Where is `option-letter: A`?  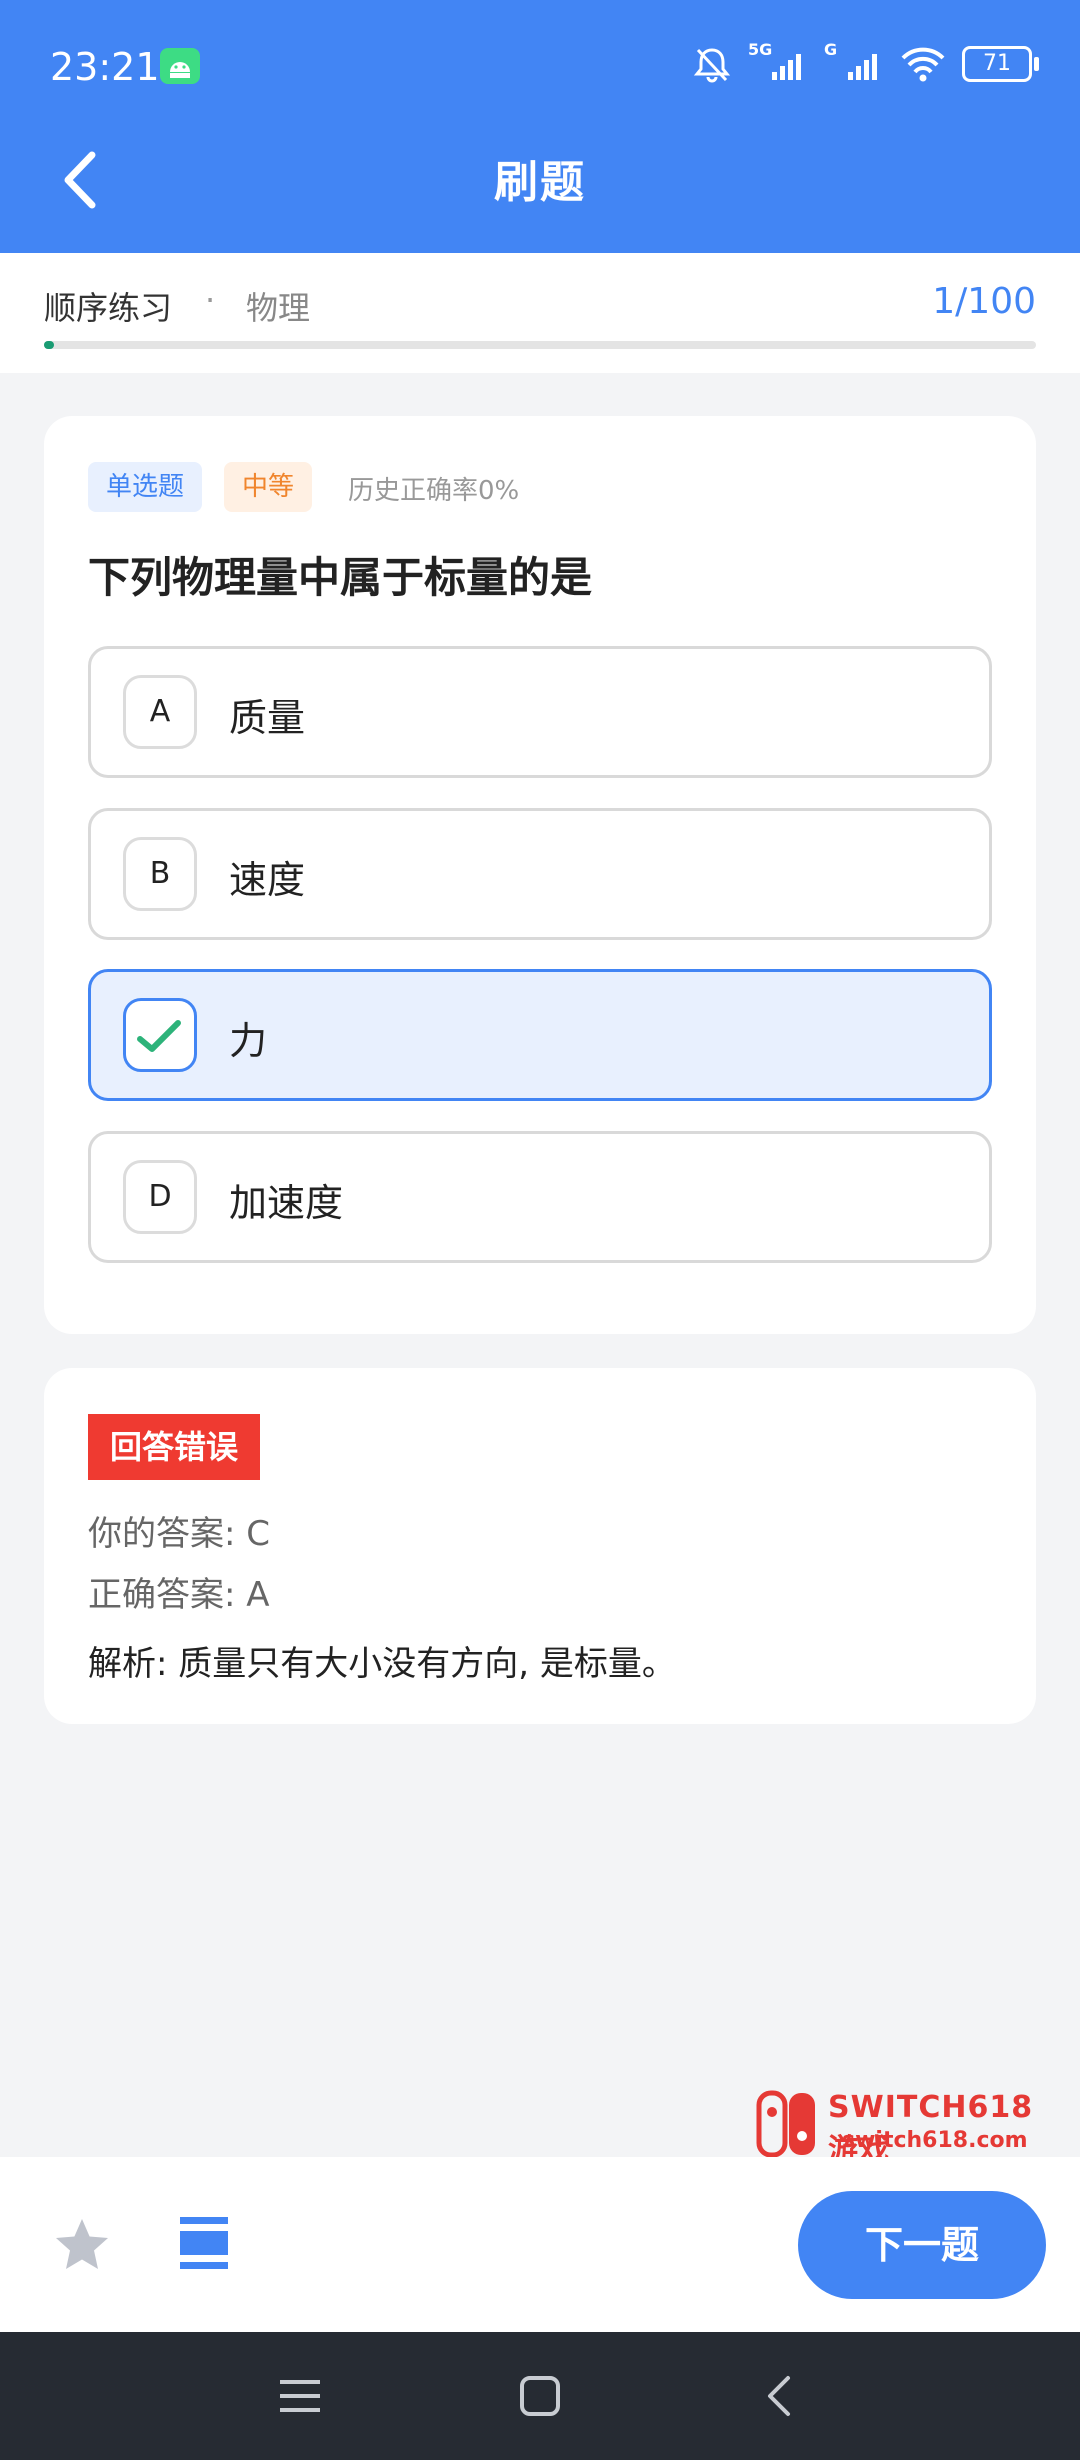 option-letter: A is located at coordinates (160, 712).